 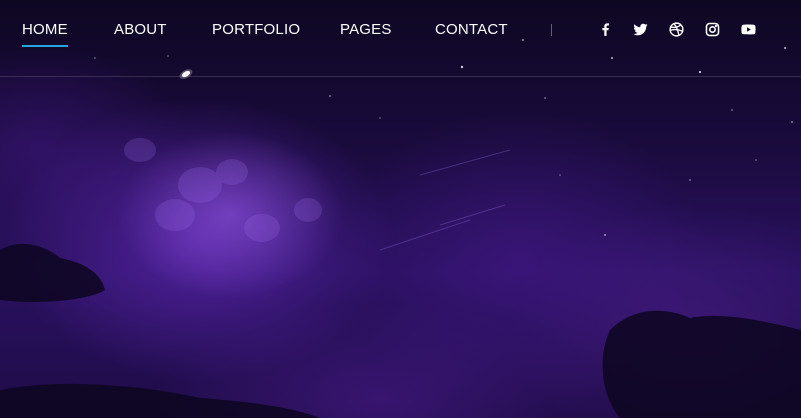 What do you see at coordinates (748, 29) in the screenshot?
I see `youtube-icon` at bounding box center [748, 29].